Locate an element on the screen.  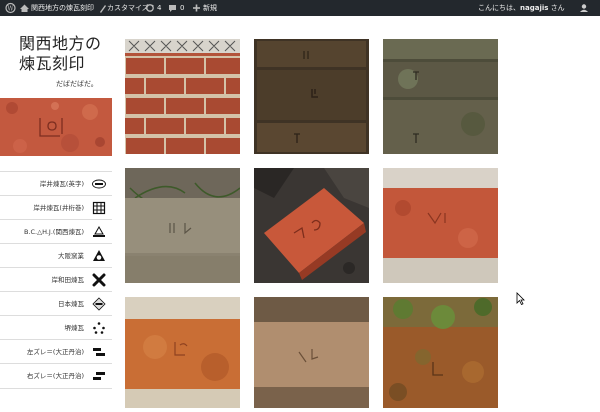
svg-text: W is located at coordinates (10, 9).